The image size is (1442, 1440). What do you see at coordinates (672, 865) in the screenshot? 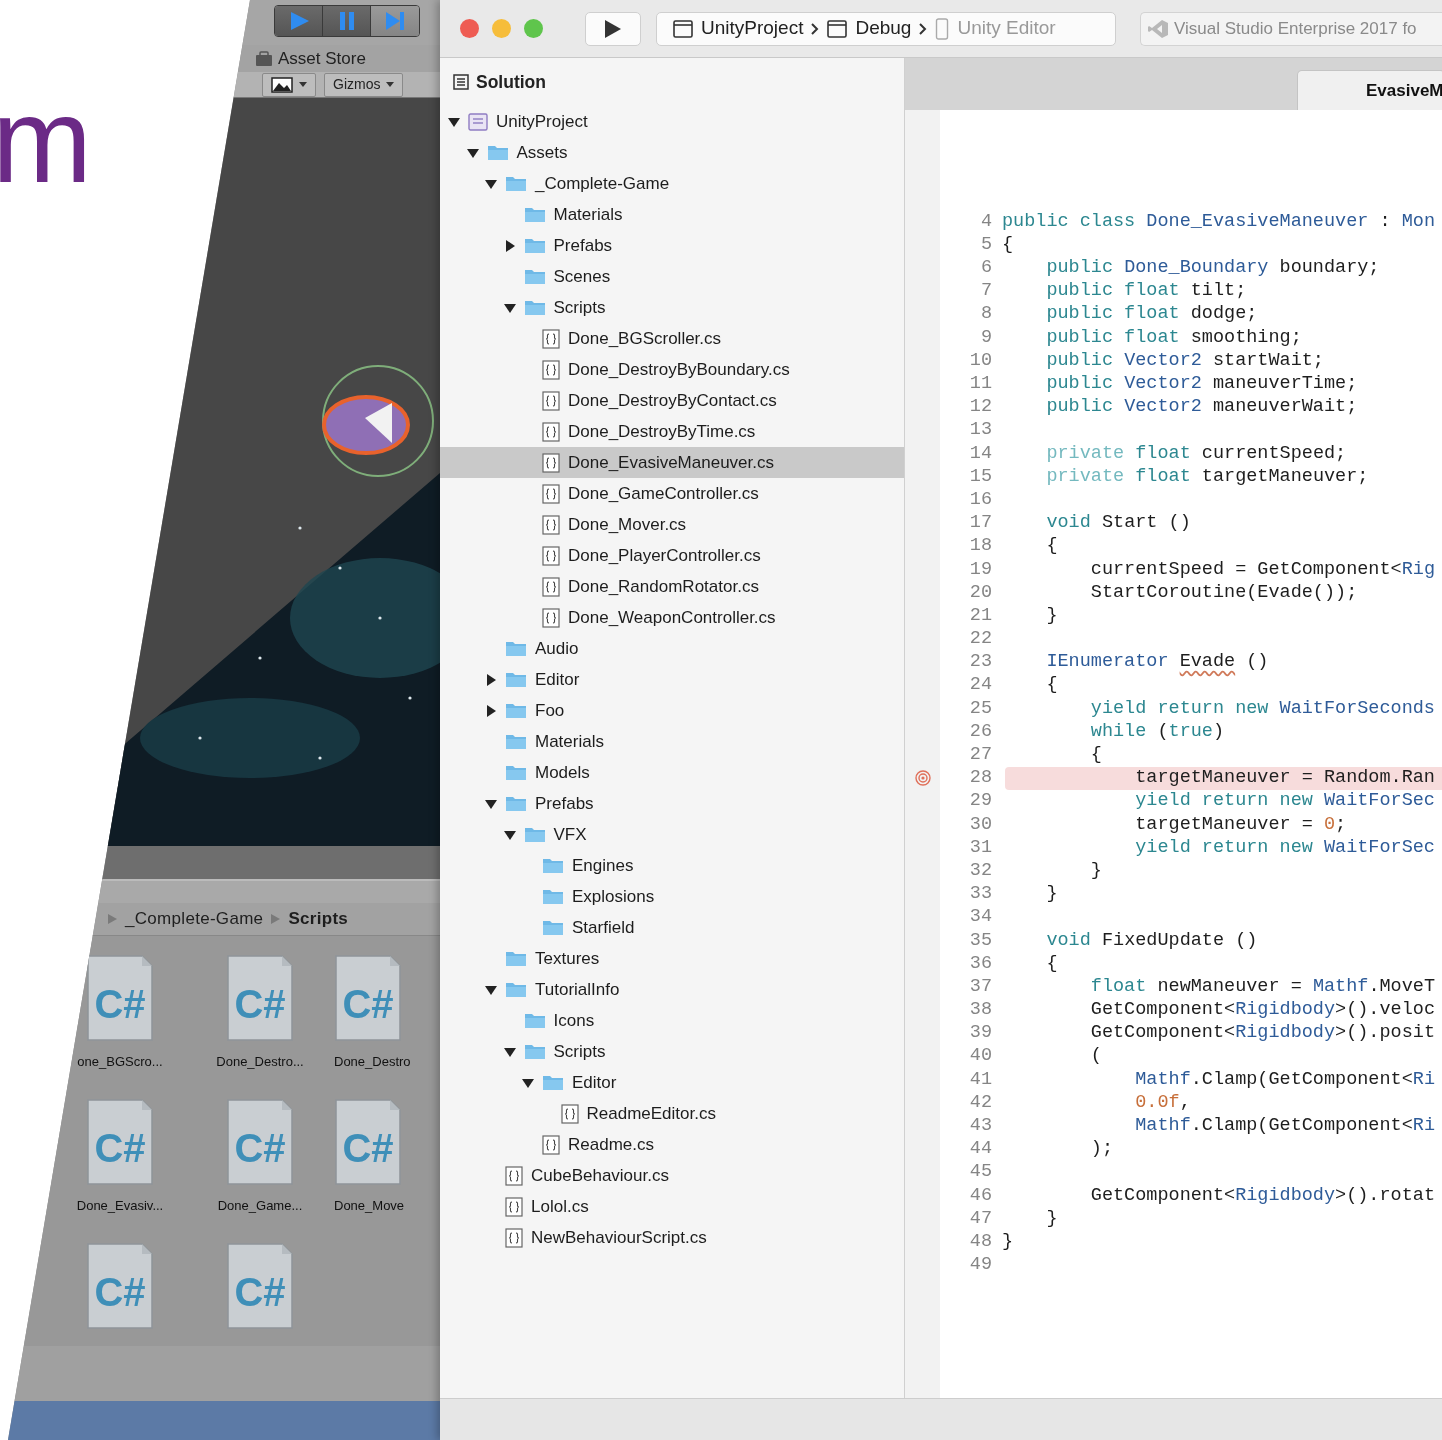
I see `tree-item: Engines` at bounding box center [672, 865].